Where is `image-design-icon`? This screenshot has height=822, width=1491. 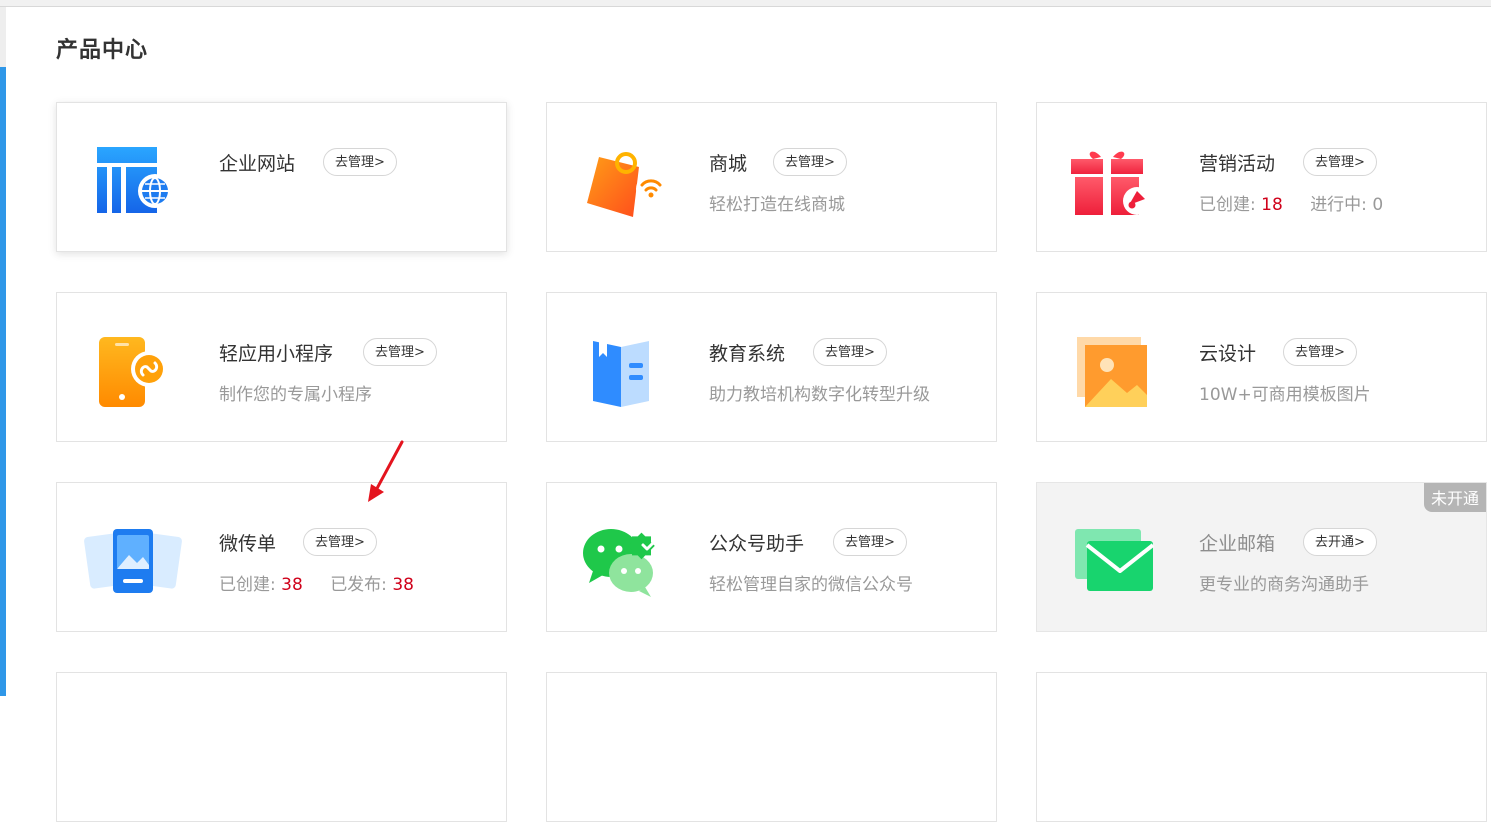
image-design-icon is located at coordinates (1113, 370).